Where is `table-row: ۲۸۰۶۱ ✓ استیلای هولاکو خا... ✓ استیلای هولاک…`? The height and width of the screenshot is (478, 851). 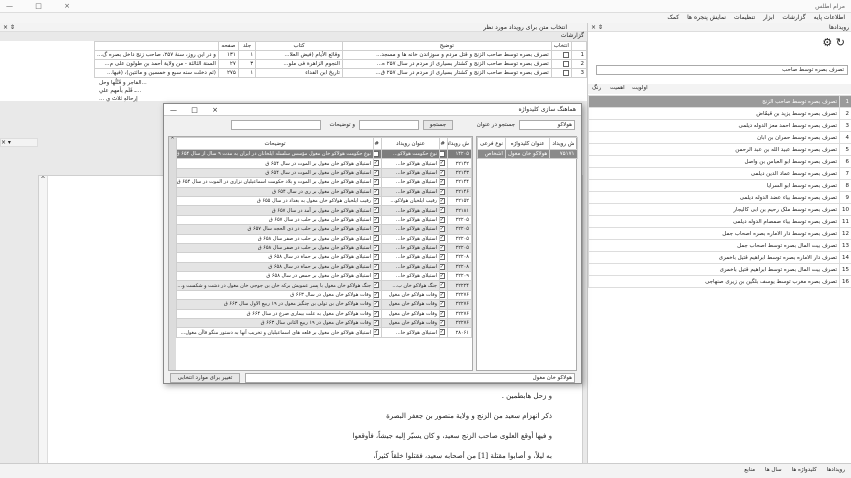
table-row: ۲۸۰۶۱ ✓ استیلای هولاکو خا... ✓ استیلای هولاک… is located at coordinates (324, 332).